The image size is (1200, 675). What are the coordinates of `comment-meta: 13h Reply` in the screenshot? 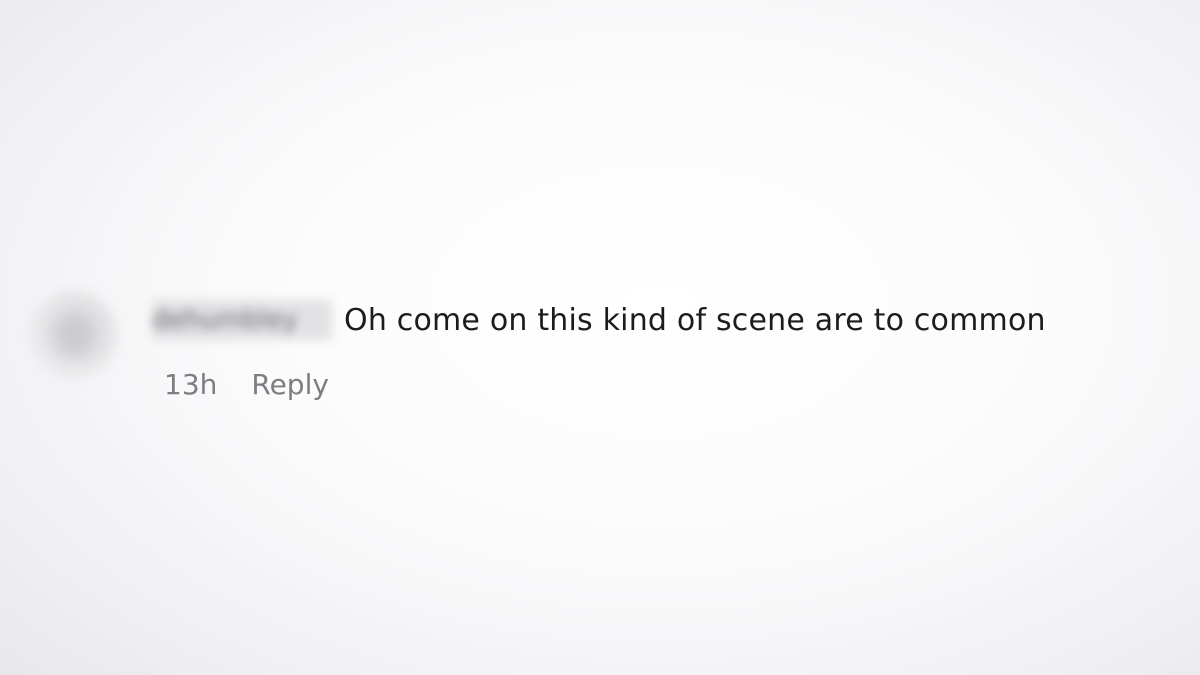 It's located at (246, 384).